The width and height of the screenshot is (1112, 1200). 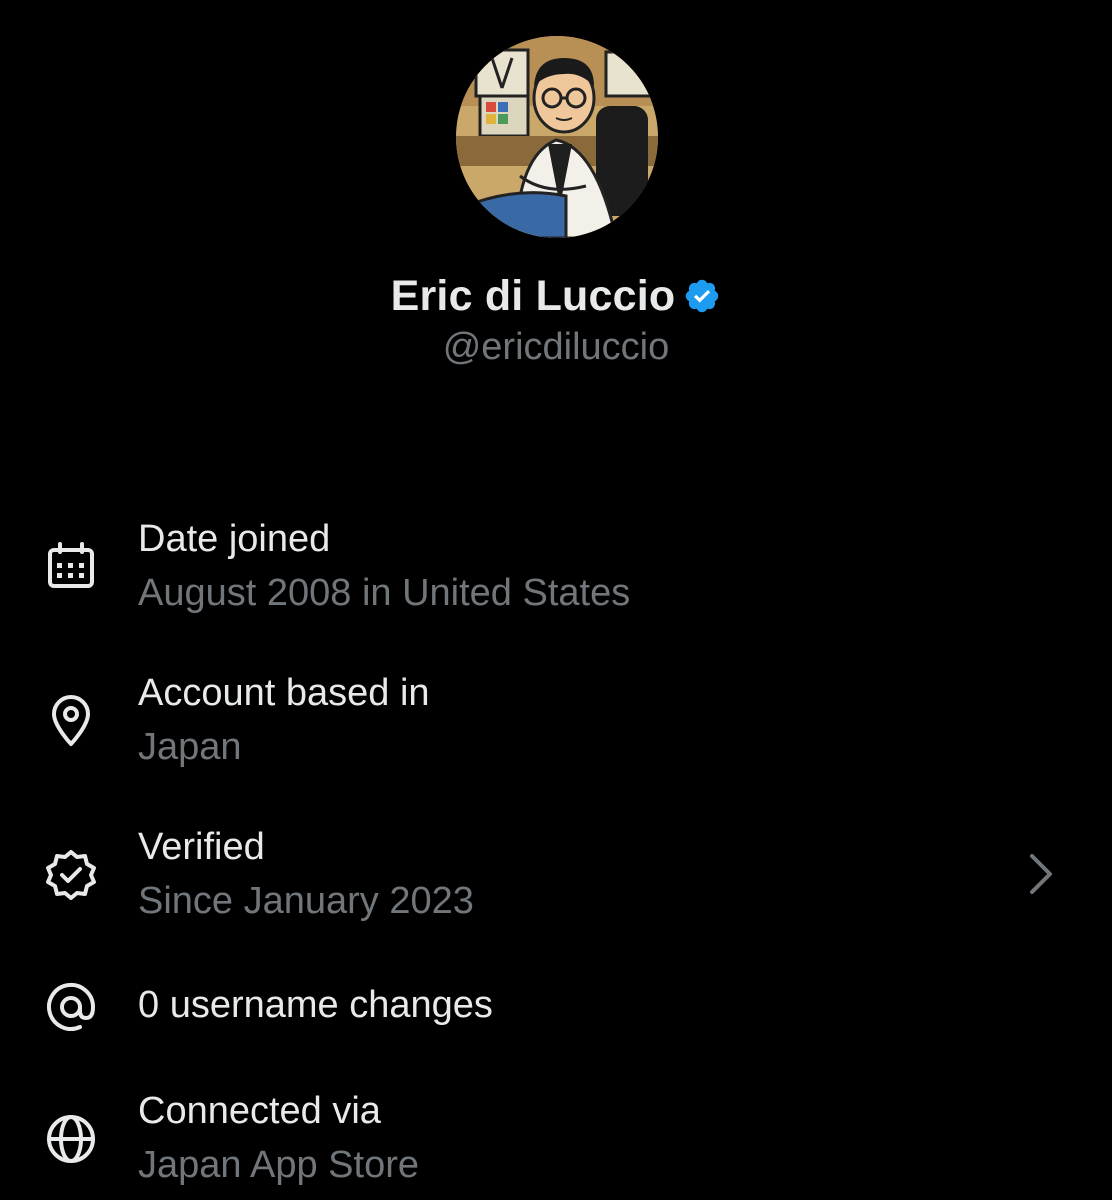 I want to click on username-changes-text: 0 username changes, so click(x=315, y=1005).